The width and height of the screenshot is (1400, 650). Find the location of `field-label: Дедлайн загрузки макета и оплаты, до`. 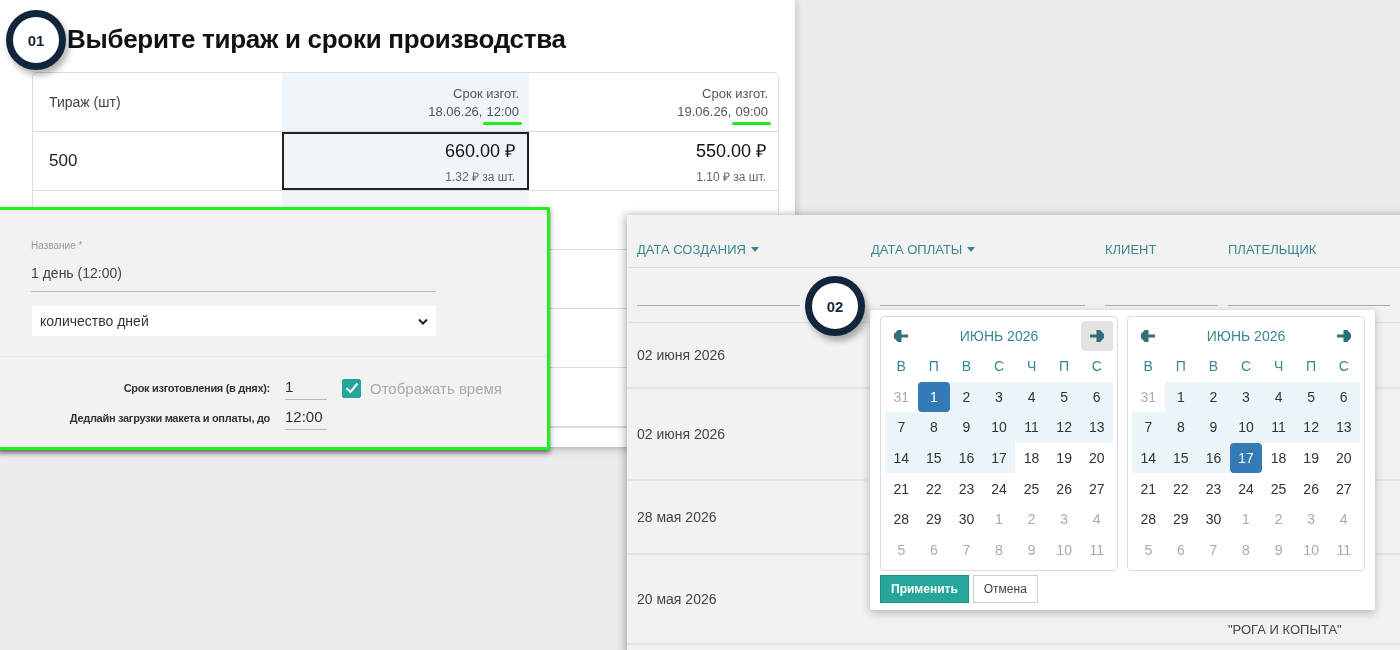

field-label: Дедлайн загрузки макета и оплаты, до is located at coordinates (169, 418).